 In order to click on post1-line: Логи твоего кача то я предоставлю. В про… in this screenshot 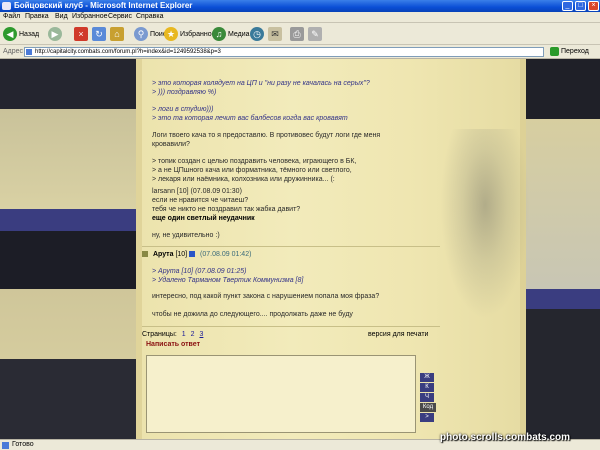, I will do `click(266, 135)`.